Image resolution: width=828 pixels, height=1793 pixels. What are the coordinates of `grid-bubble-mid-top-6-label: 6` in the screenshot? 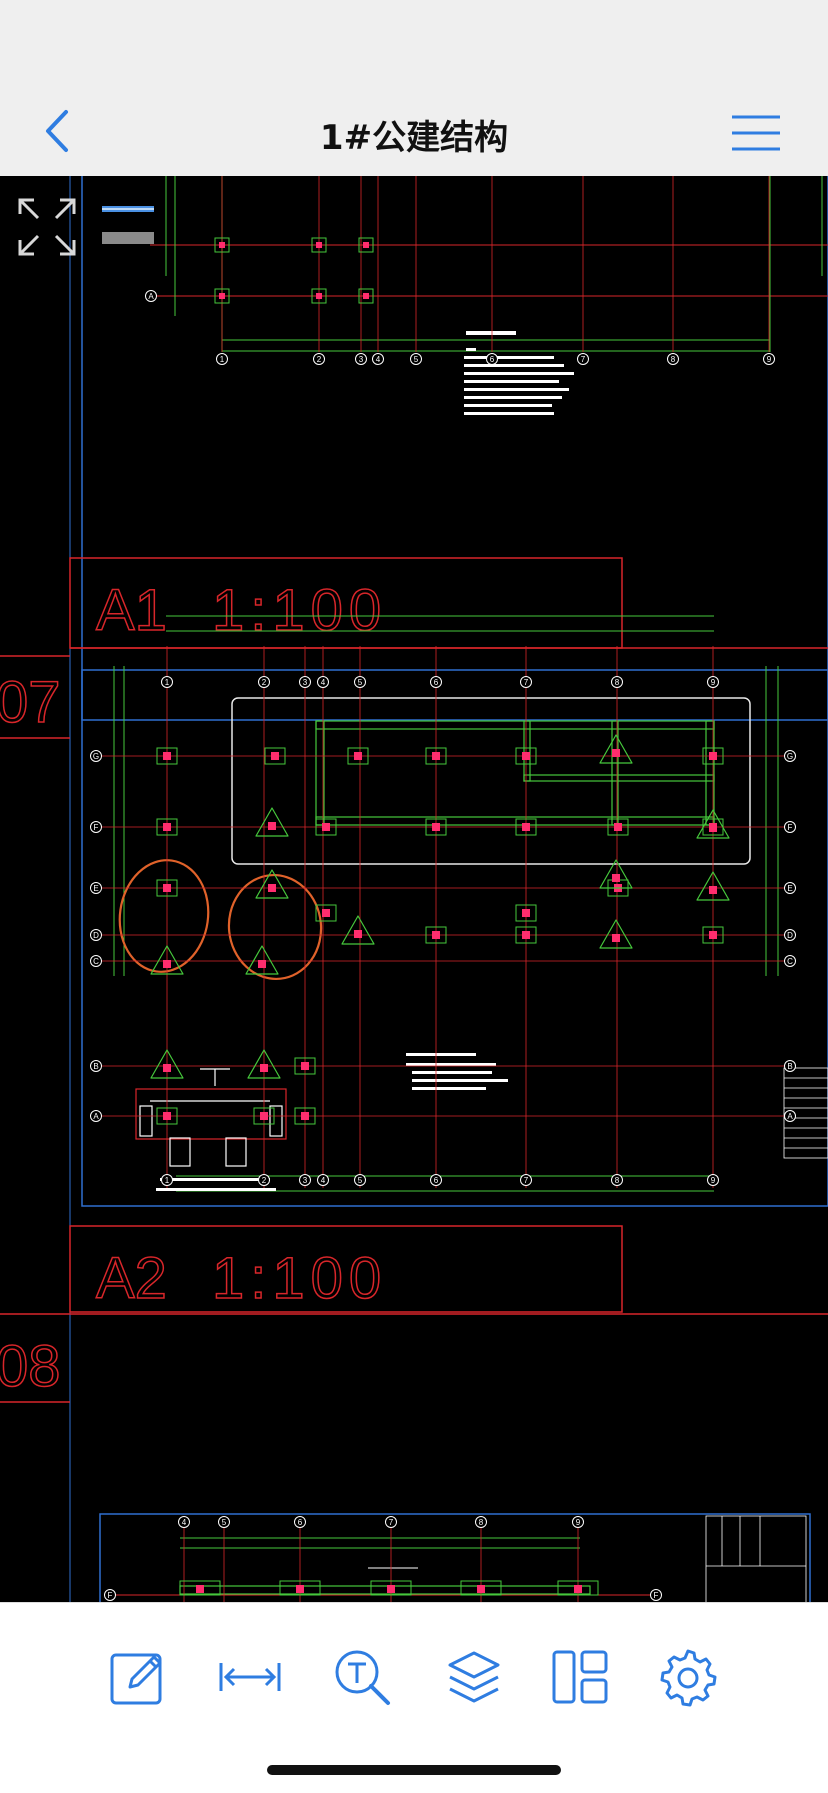 It's located at (436, 682).